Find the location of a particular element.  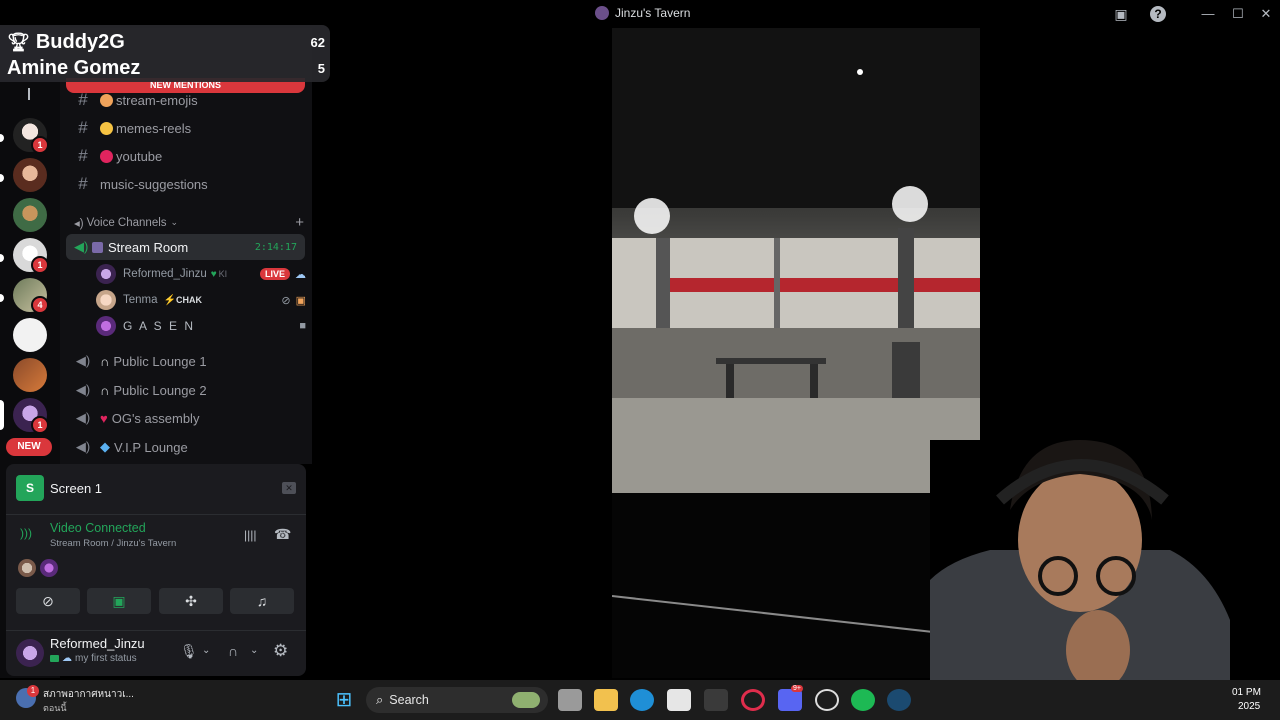

obs-icon is located at coordinates (827, 700).